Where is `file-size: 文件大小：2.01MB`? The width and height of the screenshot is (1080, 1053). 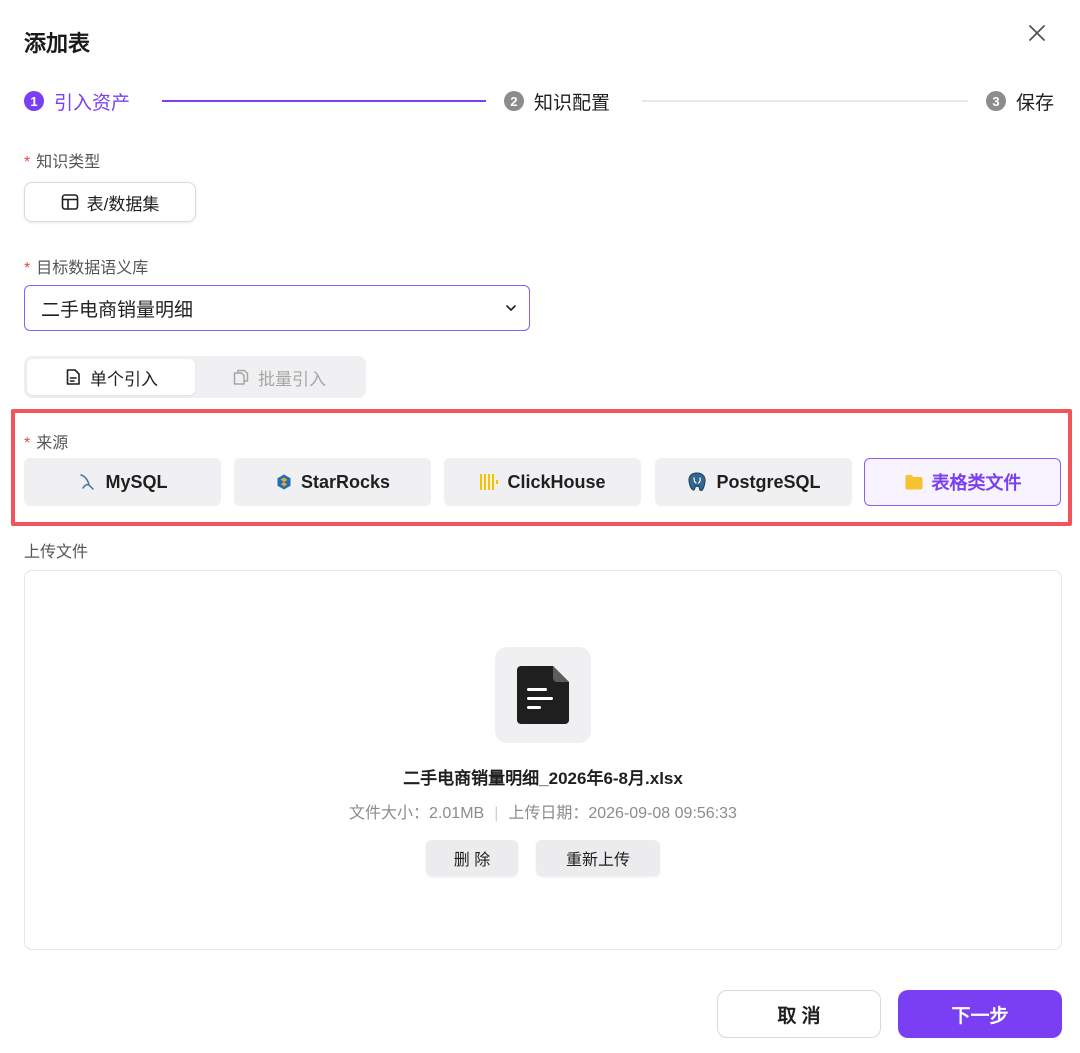
file-size: 文件大小：2.01MB is located at coordinates (417, 813).